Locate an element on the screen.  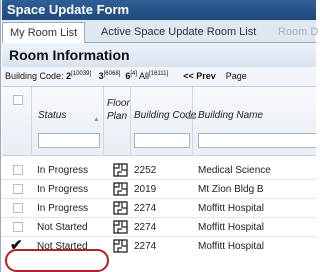
building-code-link-6: 6[4] is located at coordinates (131, 76).